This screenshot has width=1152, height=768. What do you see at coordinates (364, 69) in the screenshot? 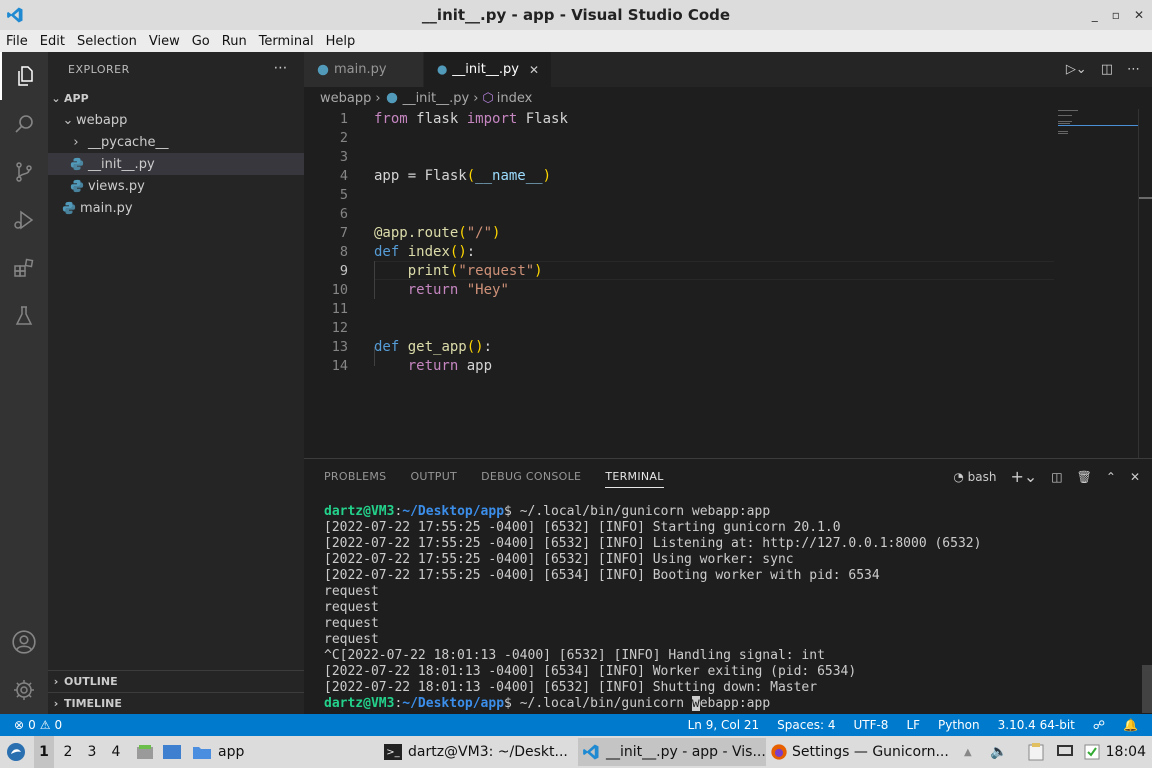
I see `tab-main-py: main.py` at bounding box center [364, 69].